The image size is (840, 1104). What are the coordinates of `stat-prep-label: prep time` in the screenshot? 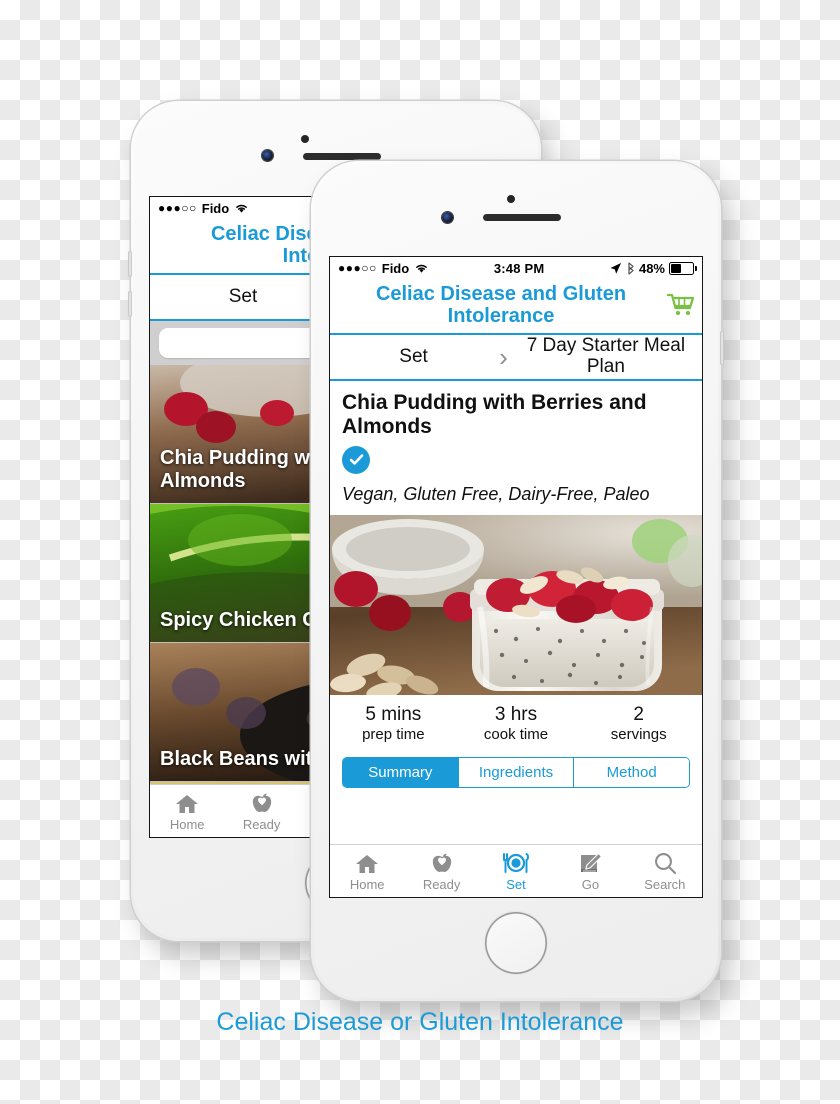 It's located at (393, 735).